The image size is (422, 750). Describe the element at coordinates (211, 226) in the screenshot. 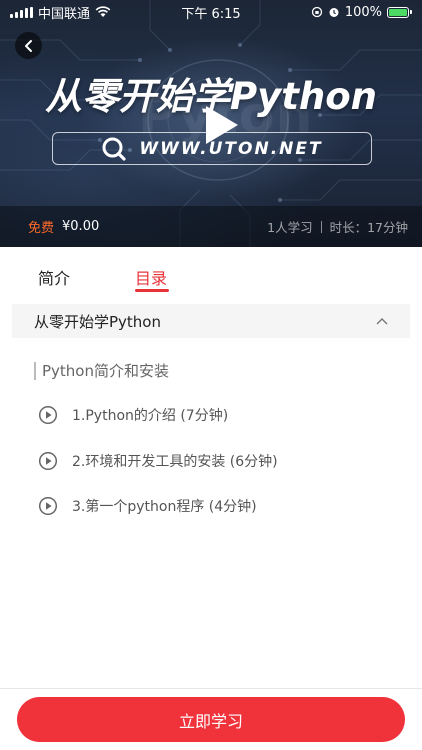

I see `price-bar: 免费 ¥0.00 1人学习 时长：17分钟` at that location.